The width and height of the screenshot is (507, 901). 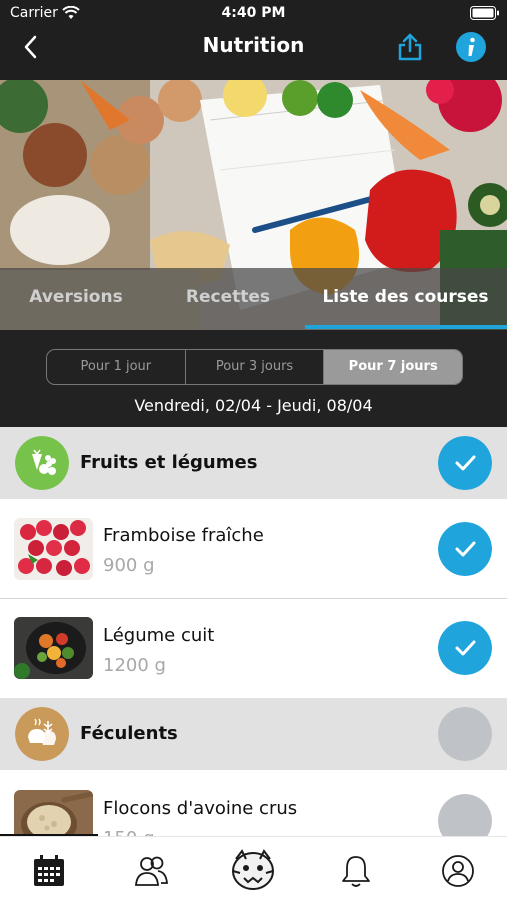 What do you see at coordinates (253, 405) in the screenshot?
I see `date-range: Vendredi, 02/04 - Jeudi, 08/04` at bounding box center [253, 405].